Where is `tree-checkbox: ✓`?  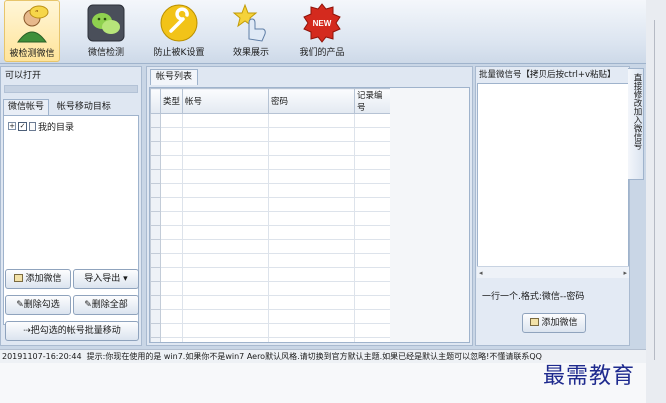 tree-checkbox: ✓ is located at coordinates (22, 126).